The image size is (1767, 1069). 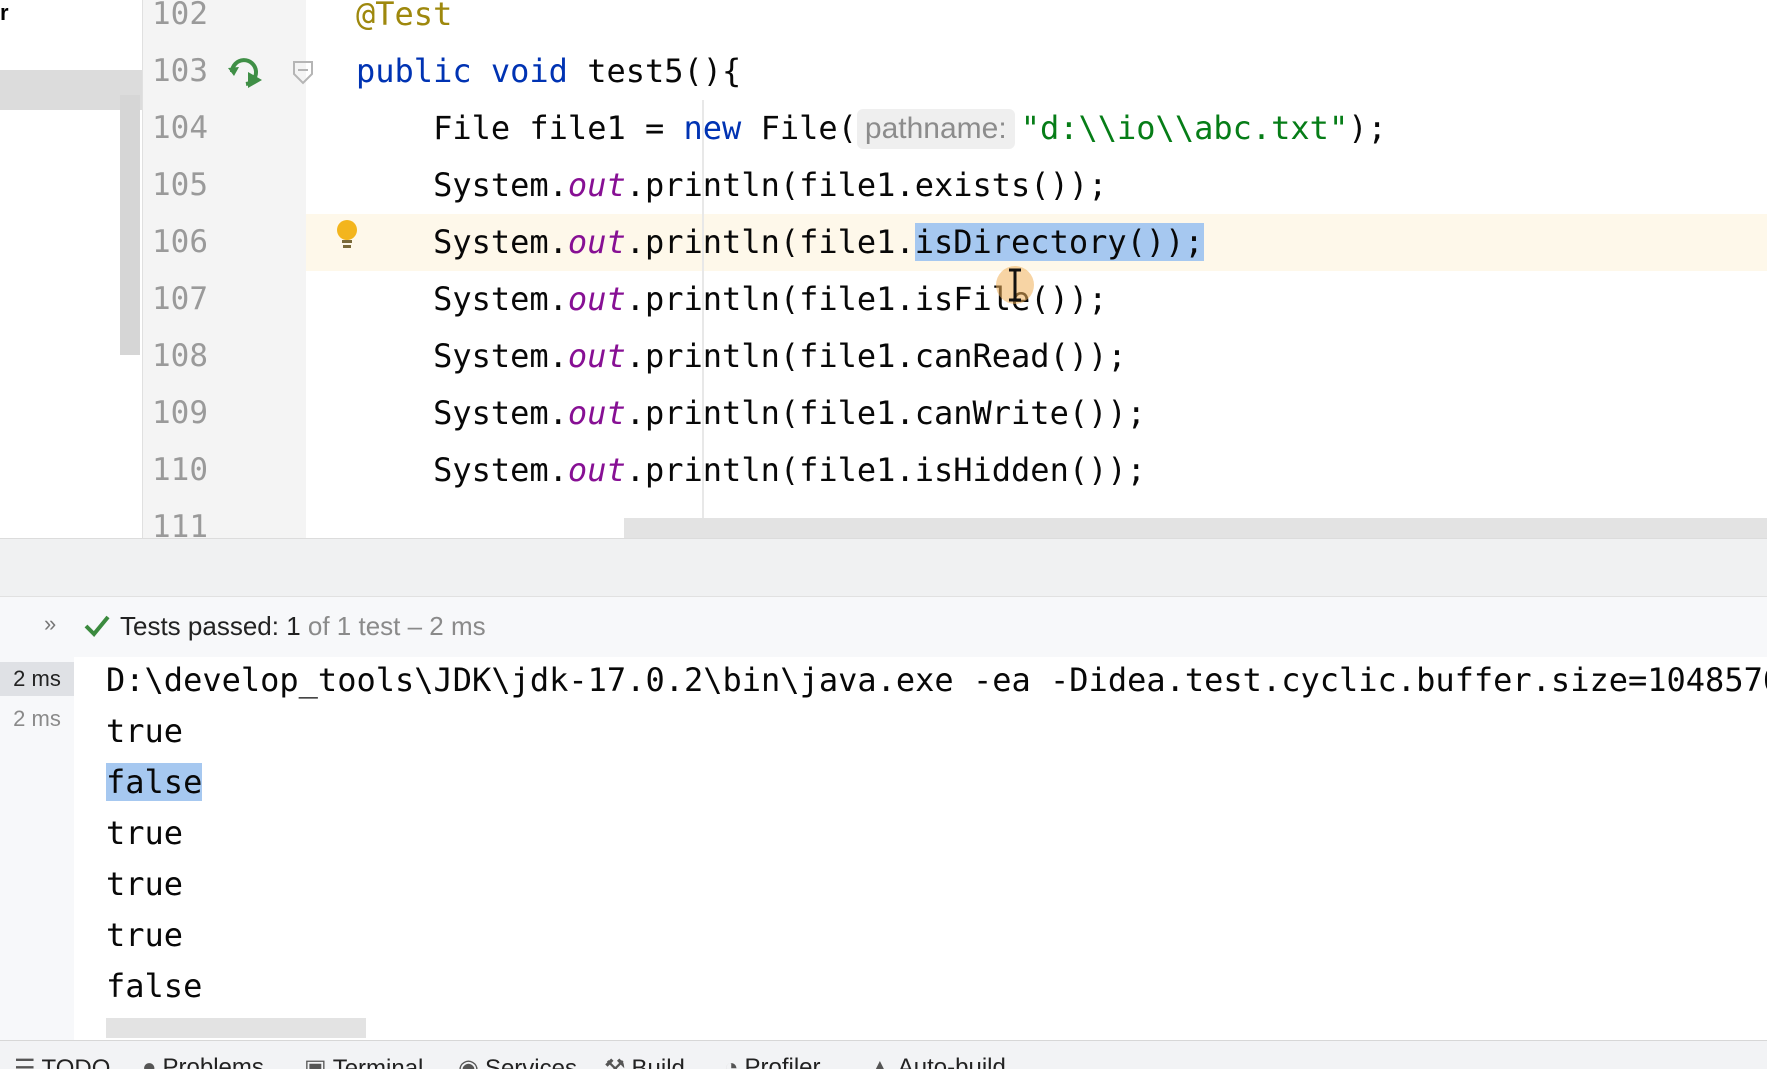 What do you see at coordinates (404, 16) in the screenshot?
I see `code-token: @Test` at bounding box center [404, 16].